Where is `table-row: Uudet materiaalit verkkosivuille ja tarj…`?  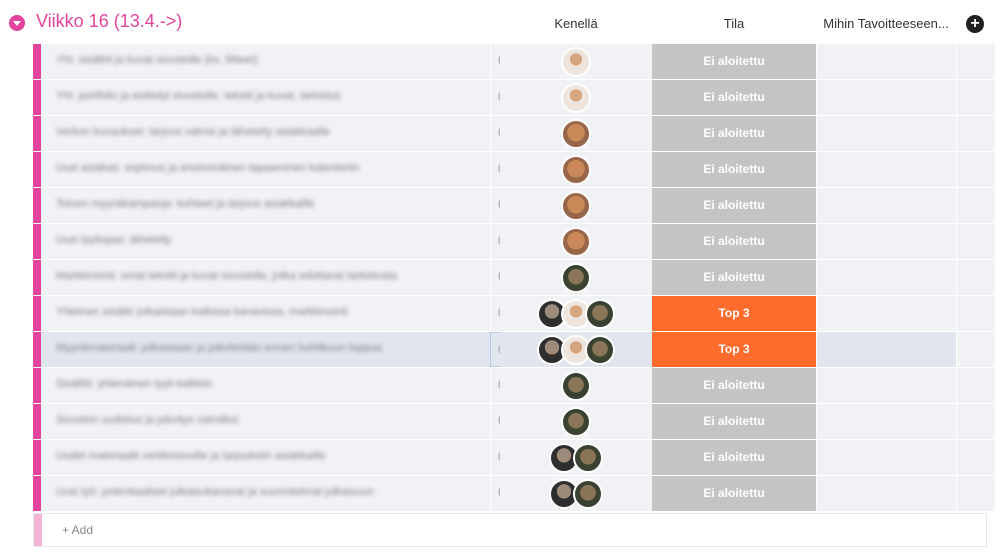 table-row: Uudet materiaalit verkkosivuille ja tarj… is located at coordinates (514, 457).